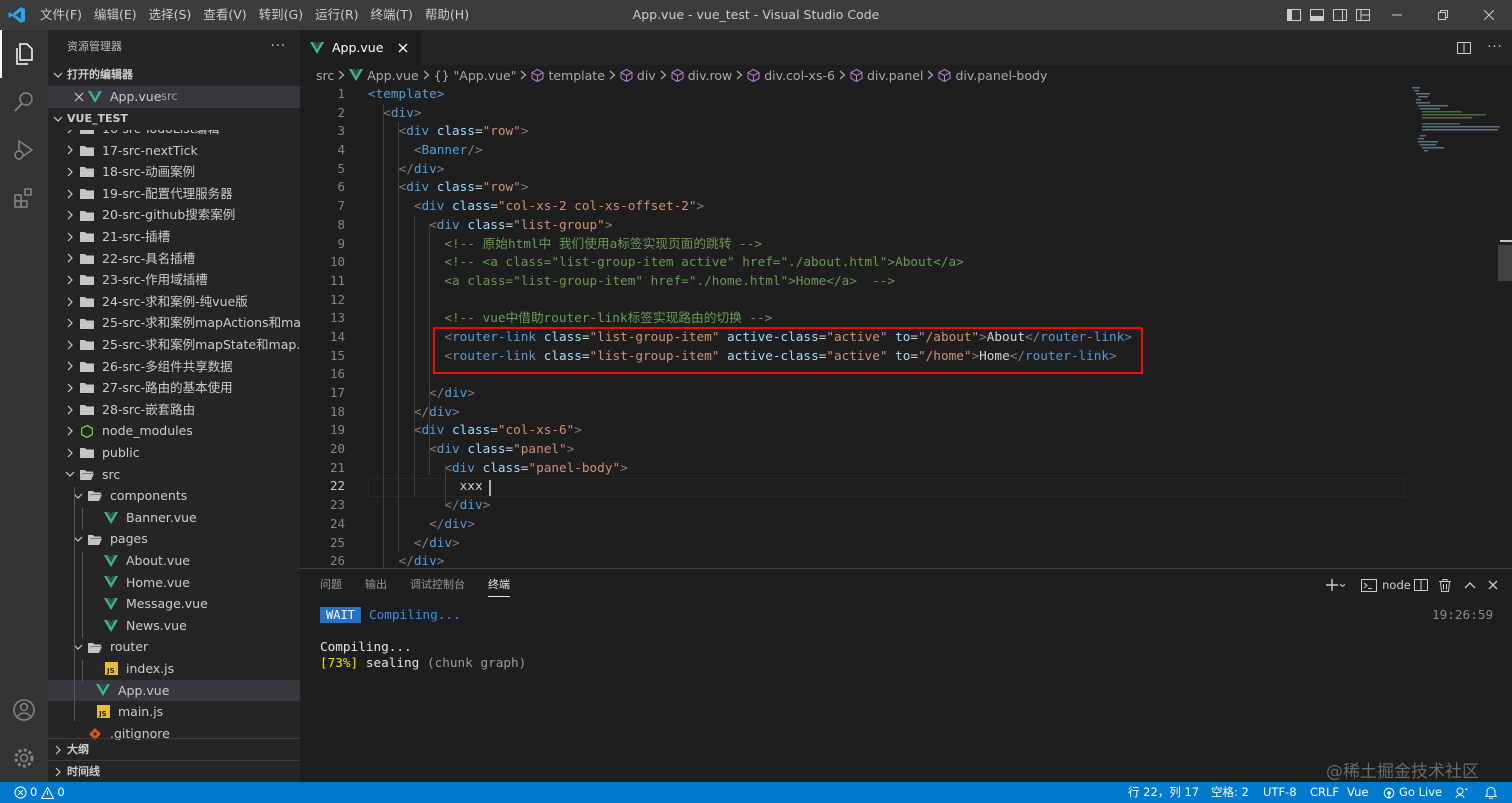 The image size is (1512, 803). What do you see at coordinates (174, 280) in the screenshot?
I see `tree-folder: 23-src-作用域插槽` at bounding box center [174, 280].